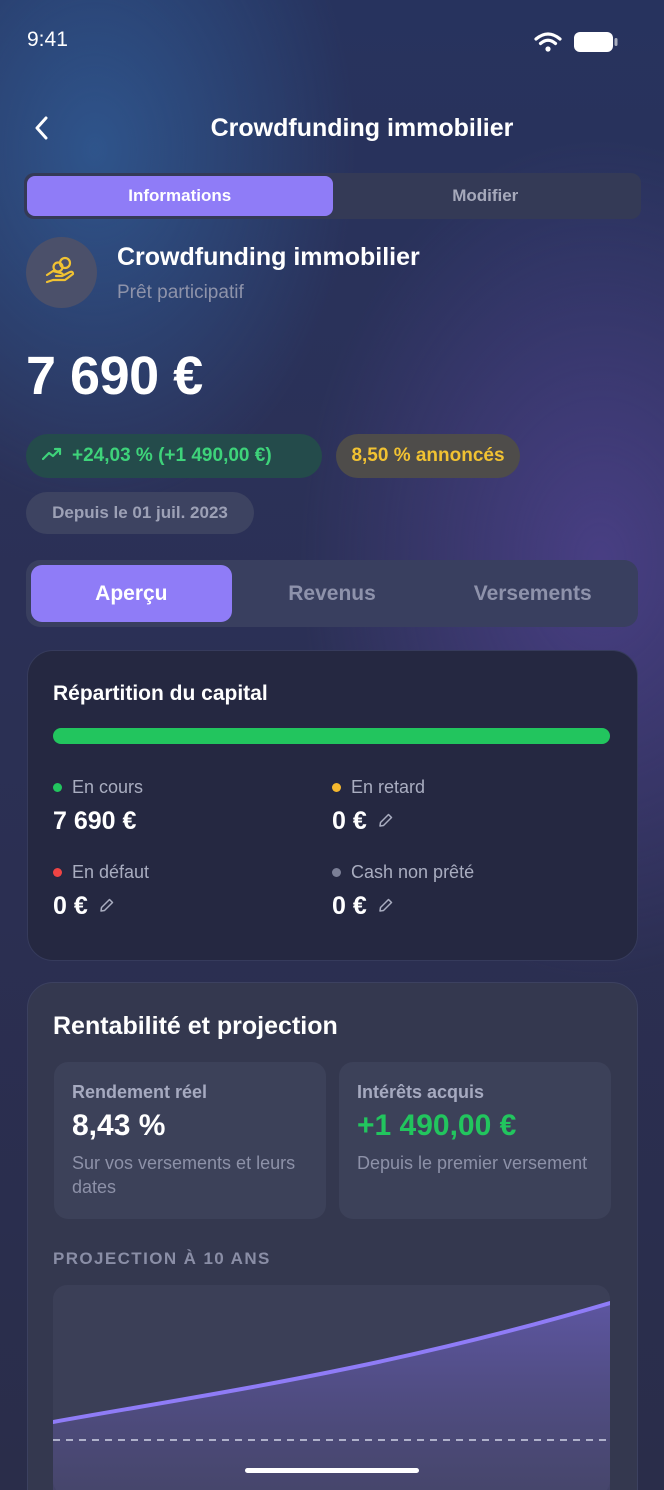  I want to click on top-segmented-control: Informations Modifier, so click(332, 196).